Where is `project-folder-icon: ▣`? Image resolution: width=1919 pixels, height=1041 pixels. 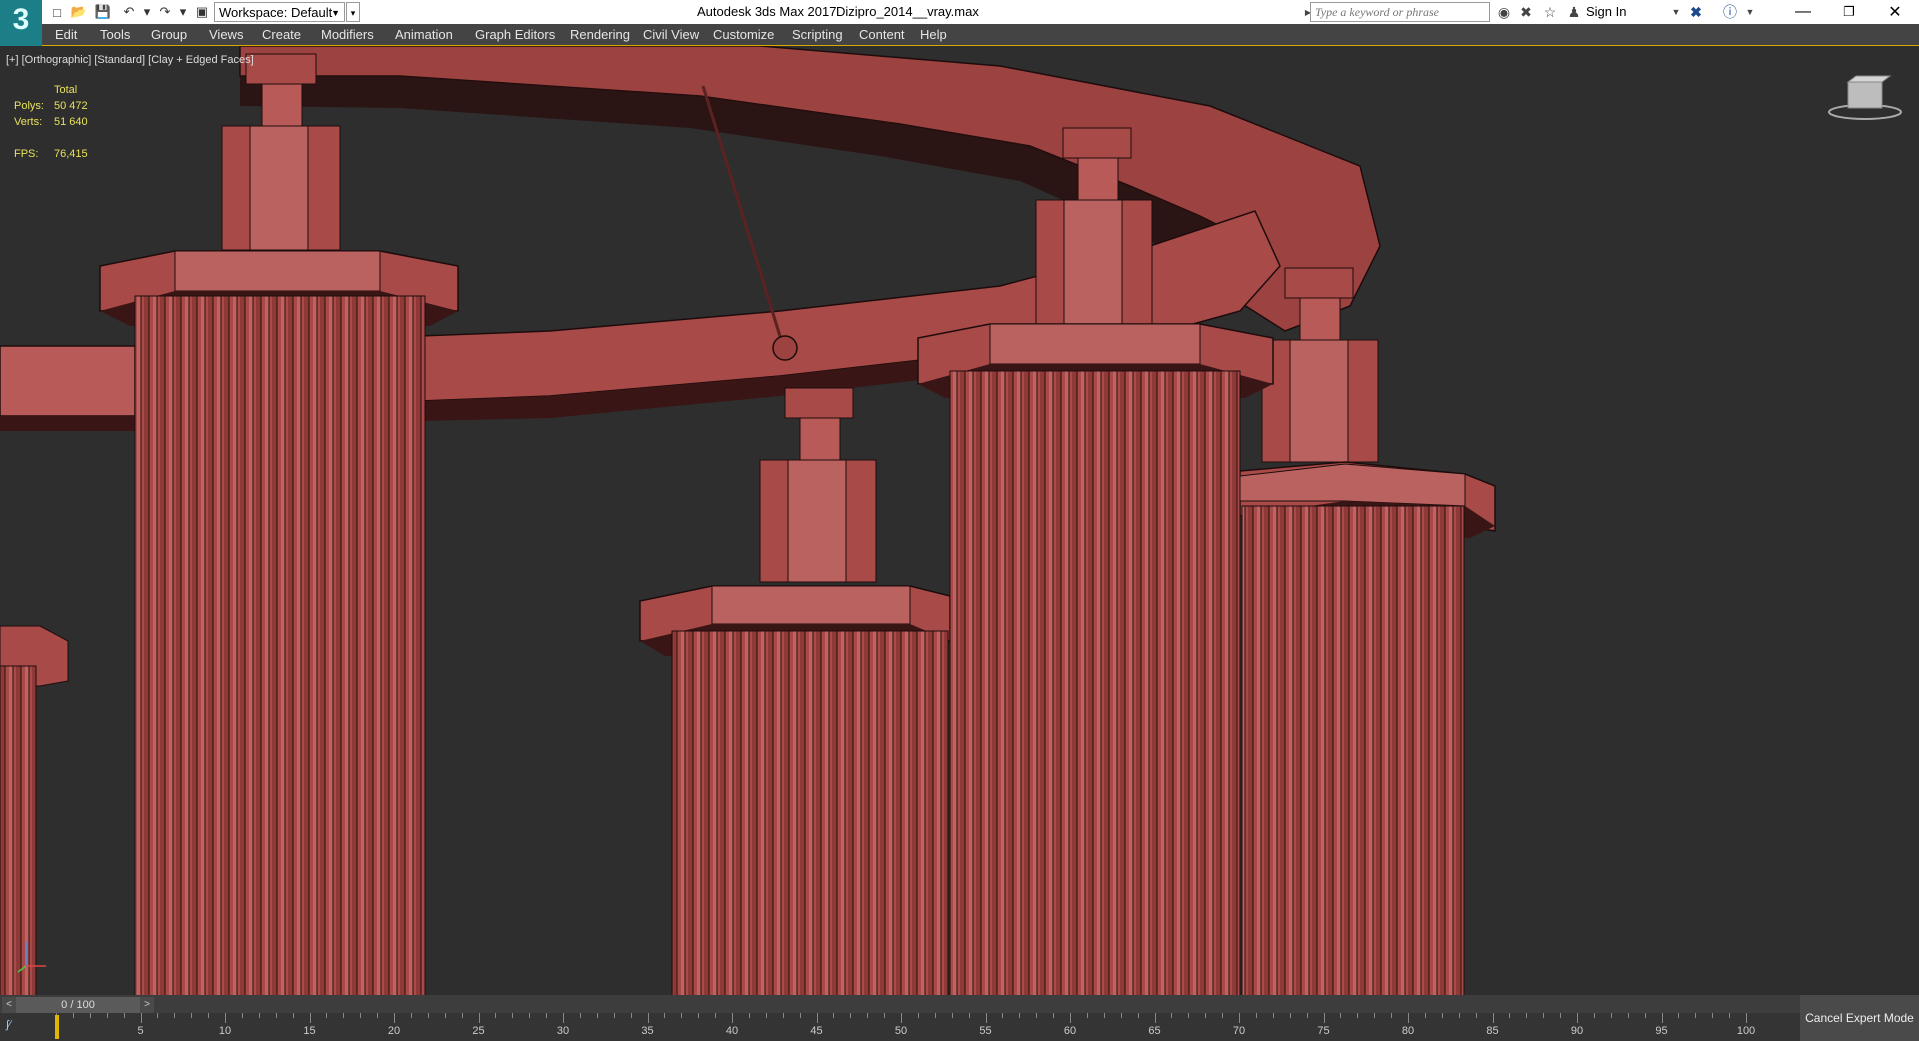 project-folder-icon: ▣ is located at coordinates (202, 12).